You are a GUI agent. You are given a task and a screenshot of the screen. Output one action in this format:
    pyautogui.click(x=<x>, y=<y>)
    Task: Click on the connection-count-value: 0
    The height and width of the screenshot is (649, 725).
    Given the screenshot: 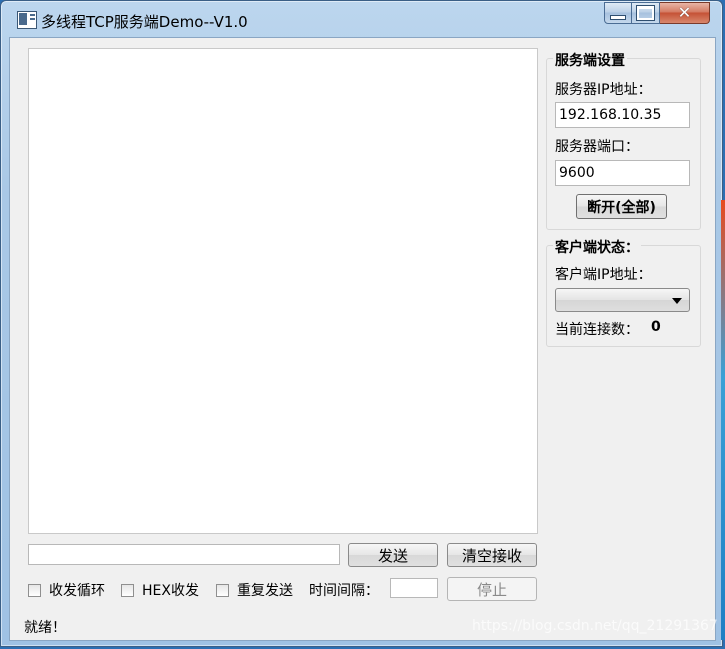 What is the action you would take?
    pyautogui.click(x=656, y=327)
    